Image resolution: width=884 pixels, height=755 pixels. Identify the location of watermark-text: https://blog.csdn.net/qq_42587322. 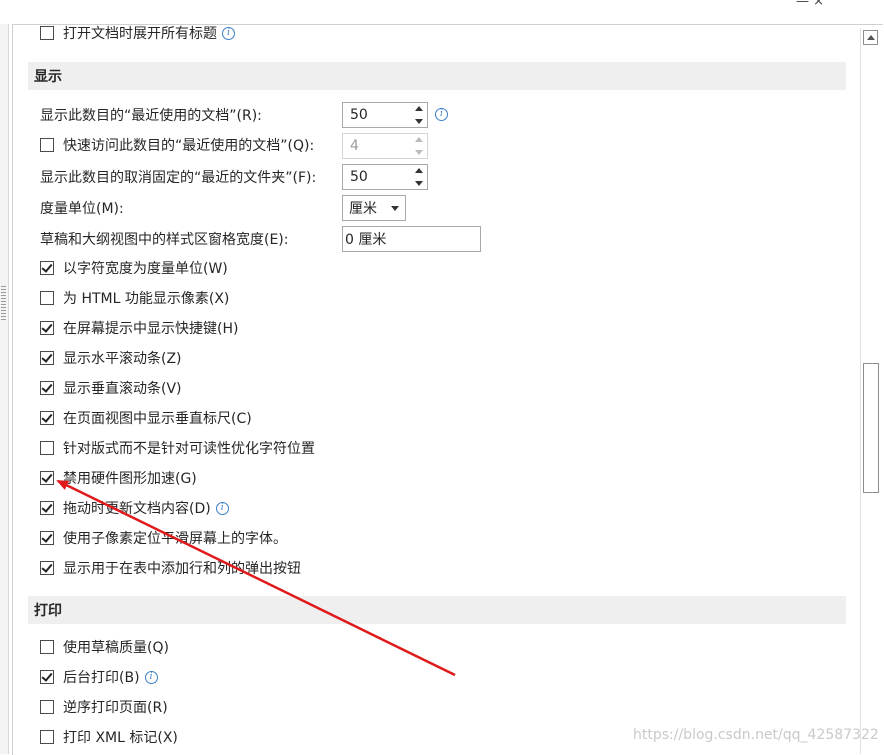
(756, 735).